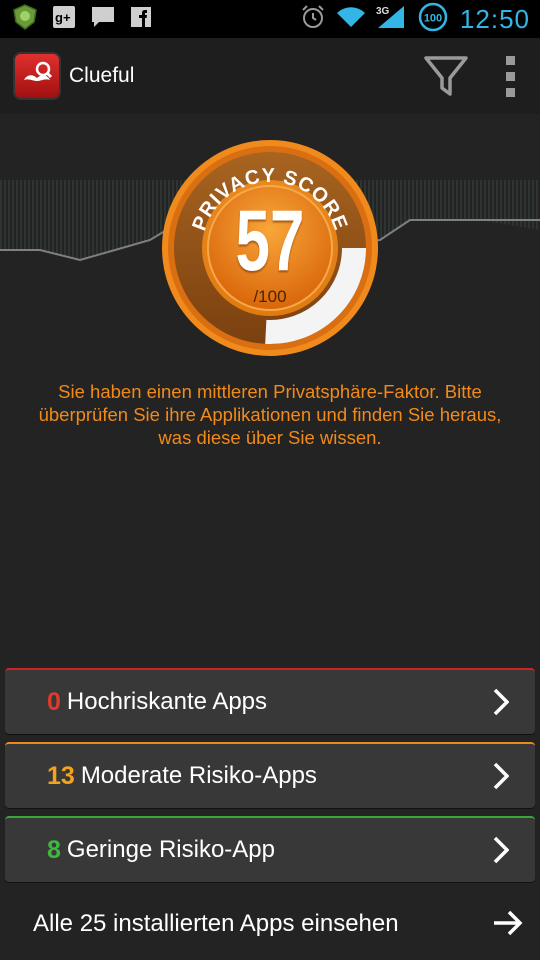 The image size is (540, 960). Describe the element at coordinates (216, 923) in the screenshot. I see `view-all-apps-label: Alle 25 installierten Apps einsehen` at that location.